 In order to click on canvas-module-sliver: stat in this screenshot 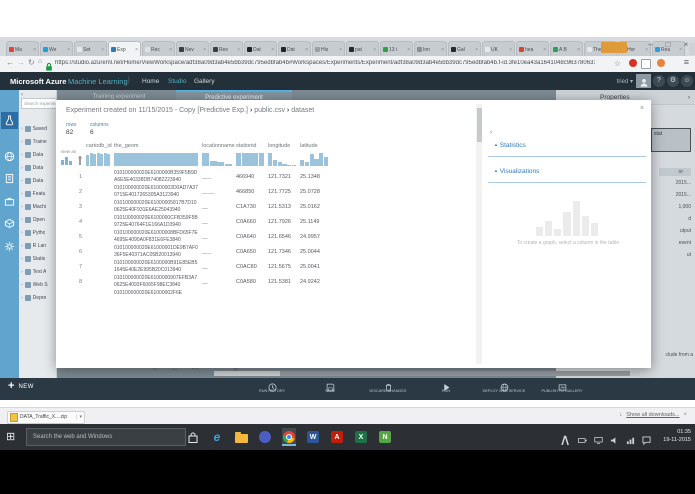, I will do `click(671, 140)`.